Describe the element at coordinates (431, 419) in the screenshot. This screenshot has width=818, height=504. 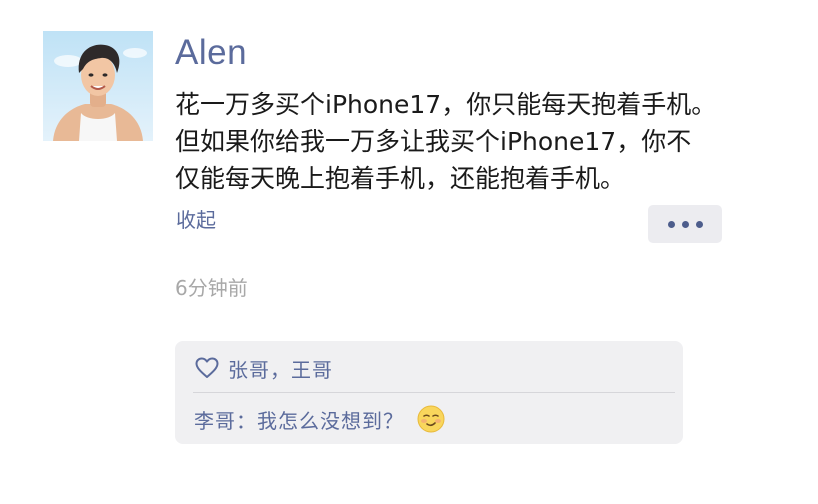
I see `smirk-emoji-icon` at that location.